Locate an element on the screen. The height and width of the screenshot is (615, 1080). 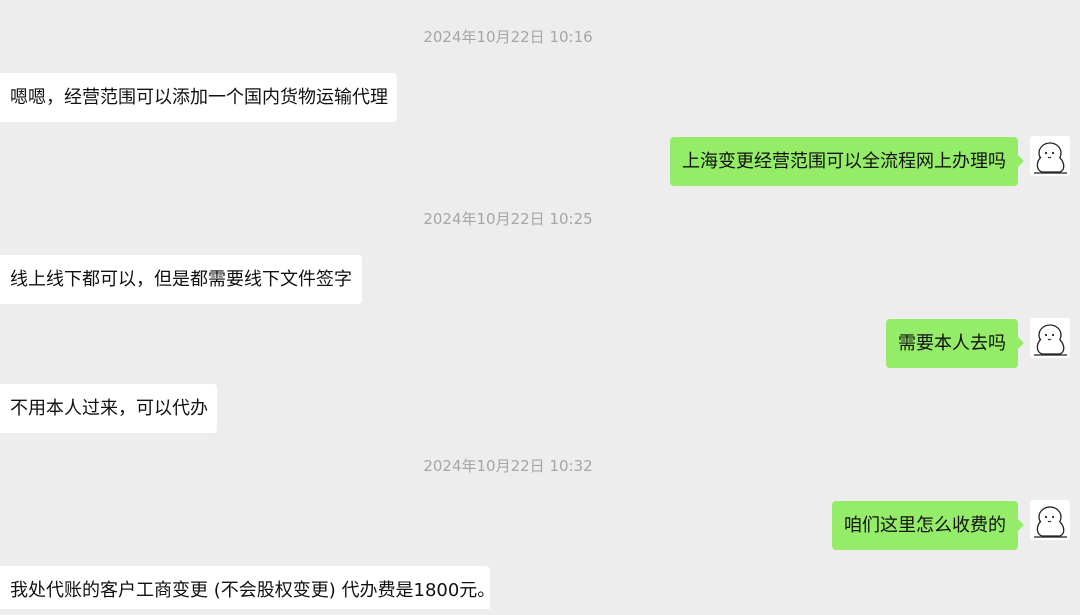
incoming-message-bubble: 不用本人过来，可以代办 is located at coordinates (108, 408).